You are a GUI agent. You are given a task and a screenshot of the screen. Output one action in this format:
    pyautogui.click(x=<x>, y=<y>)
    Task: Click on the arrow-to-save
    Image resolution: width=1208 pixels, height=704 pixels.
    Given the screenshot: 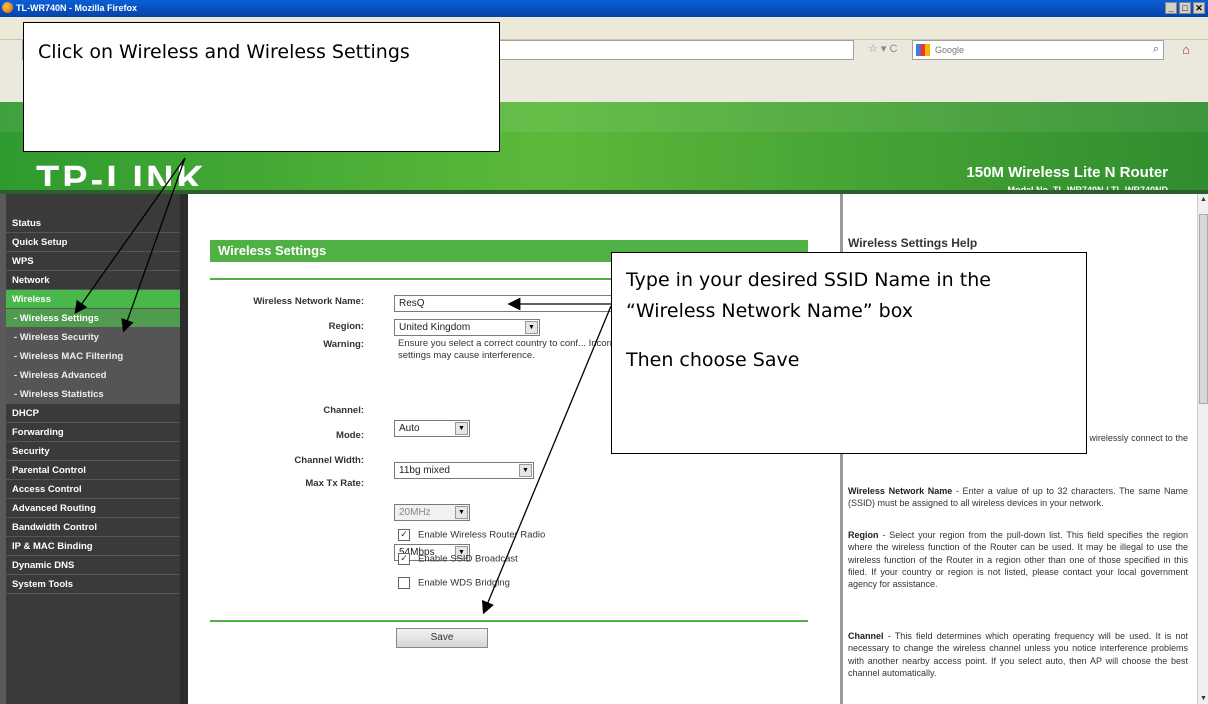 What is the action you would take?
    pyautogui.click(x=546, y=460)
    